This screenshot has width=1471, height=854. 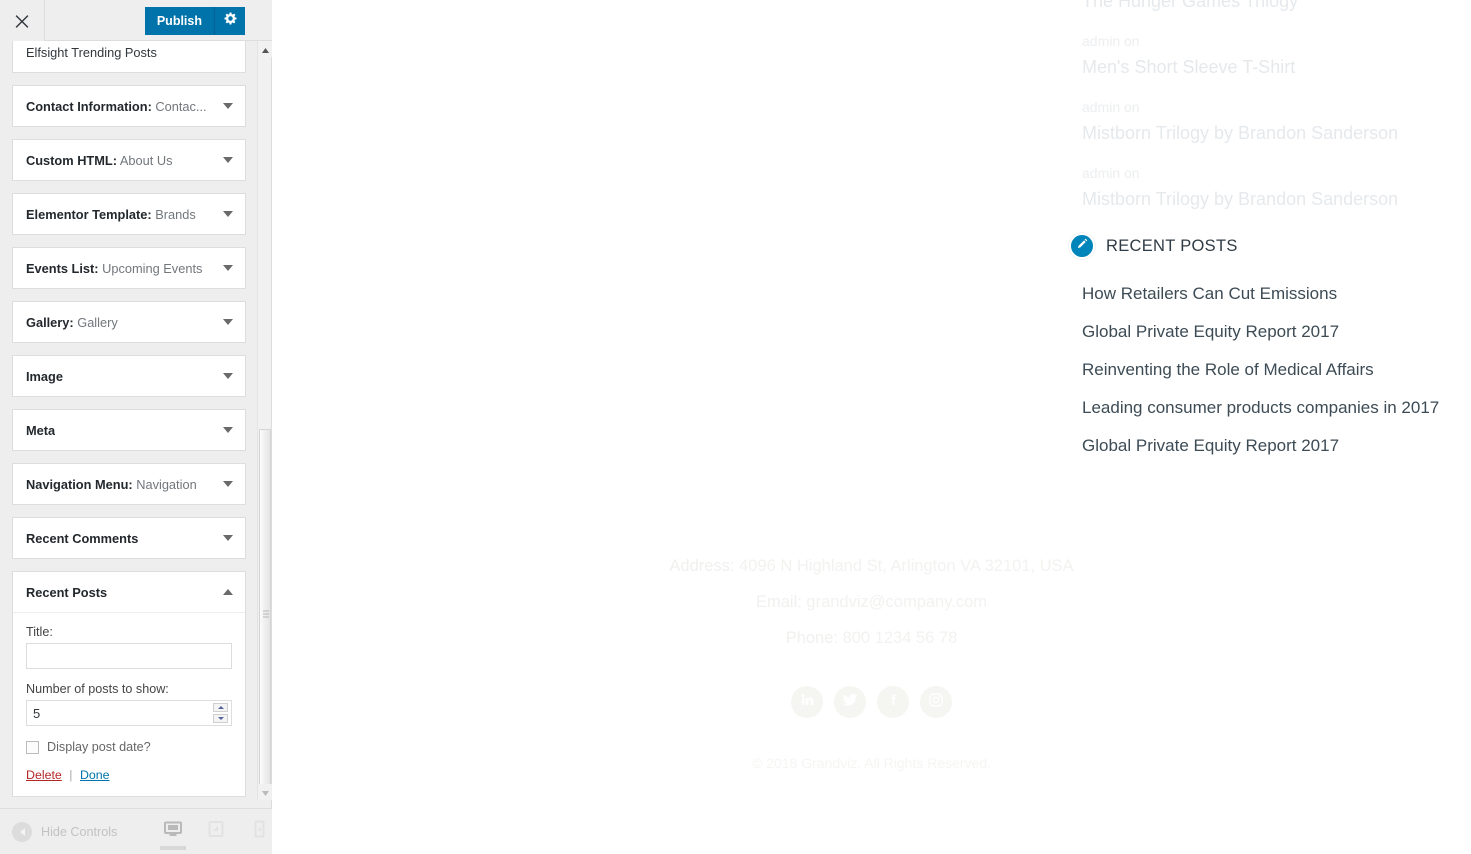 I want to click on widget-instance-label: About Us, so click(x=146, y=160).